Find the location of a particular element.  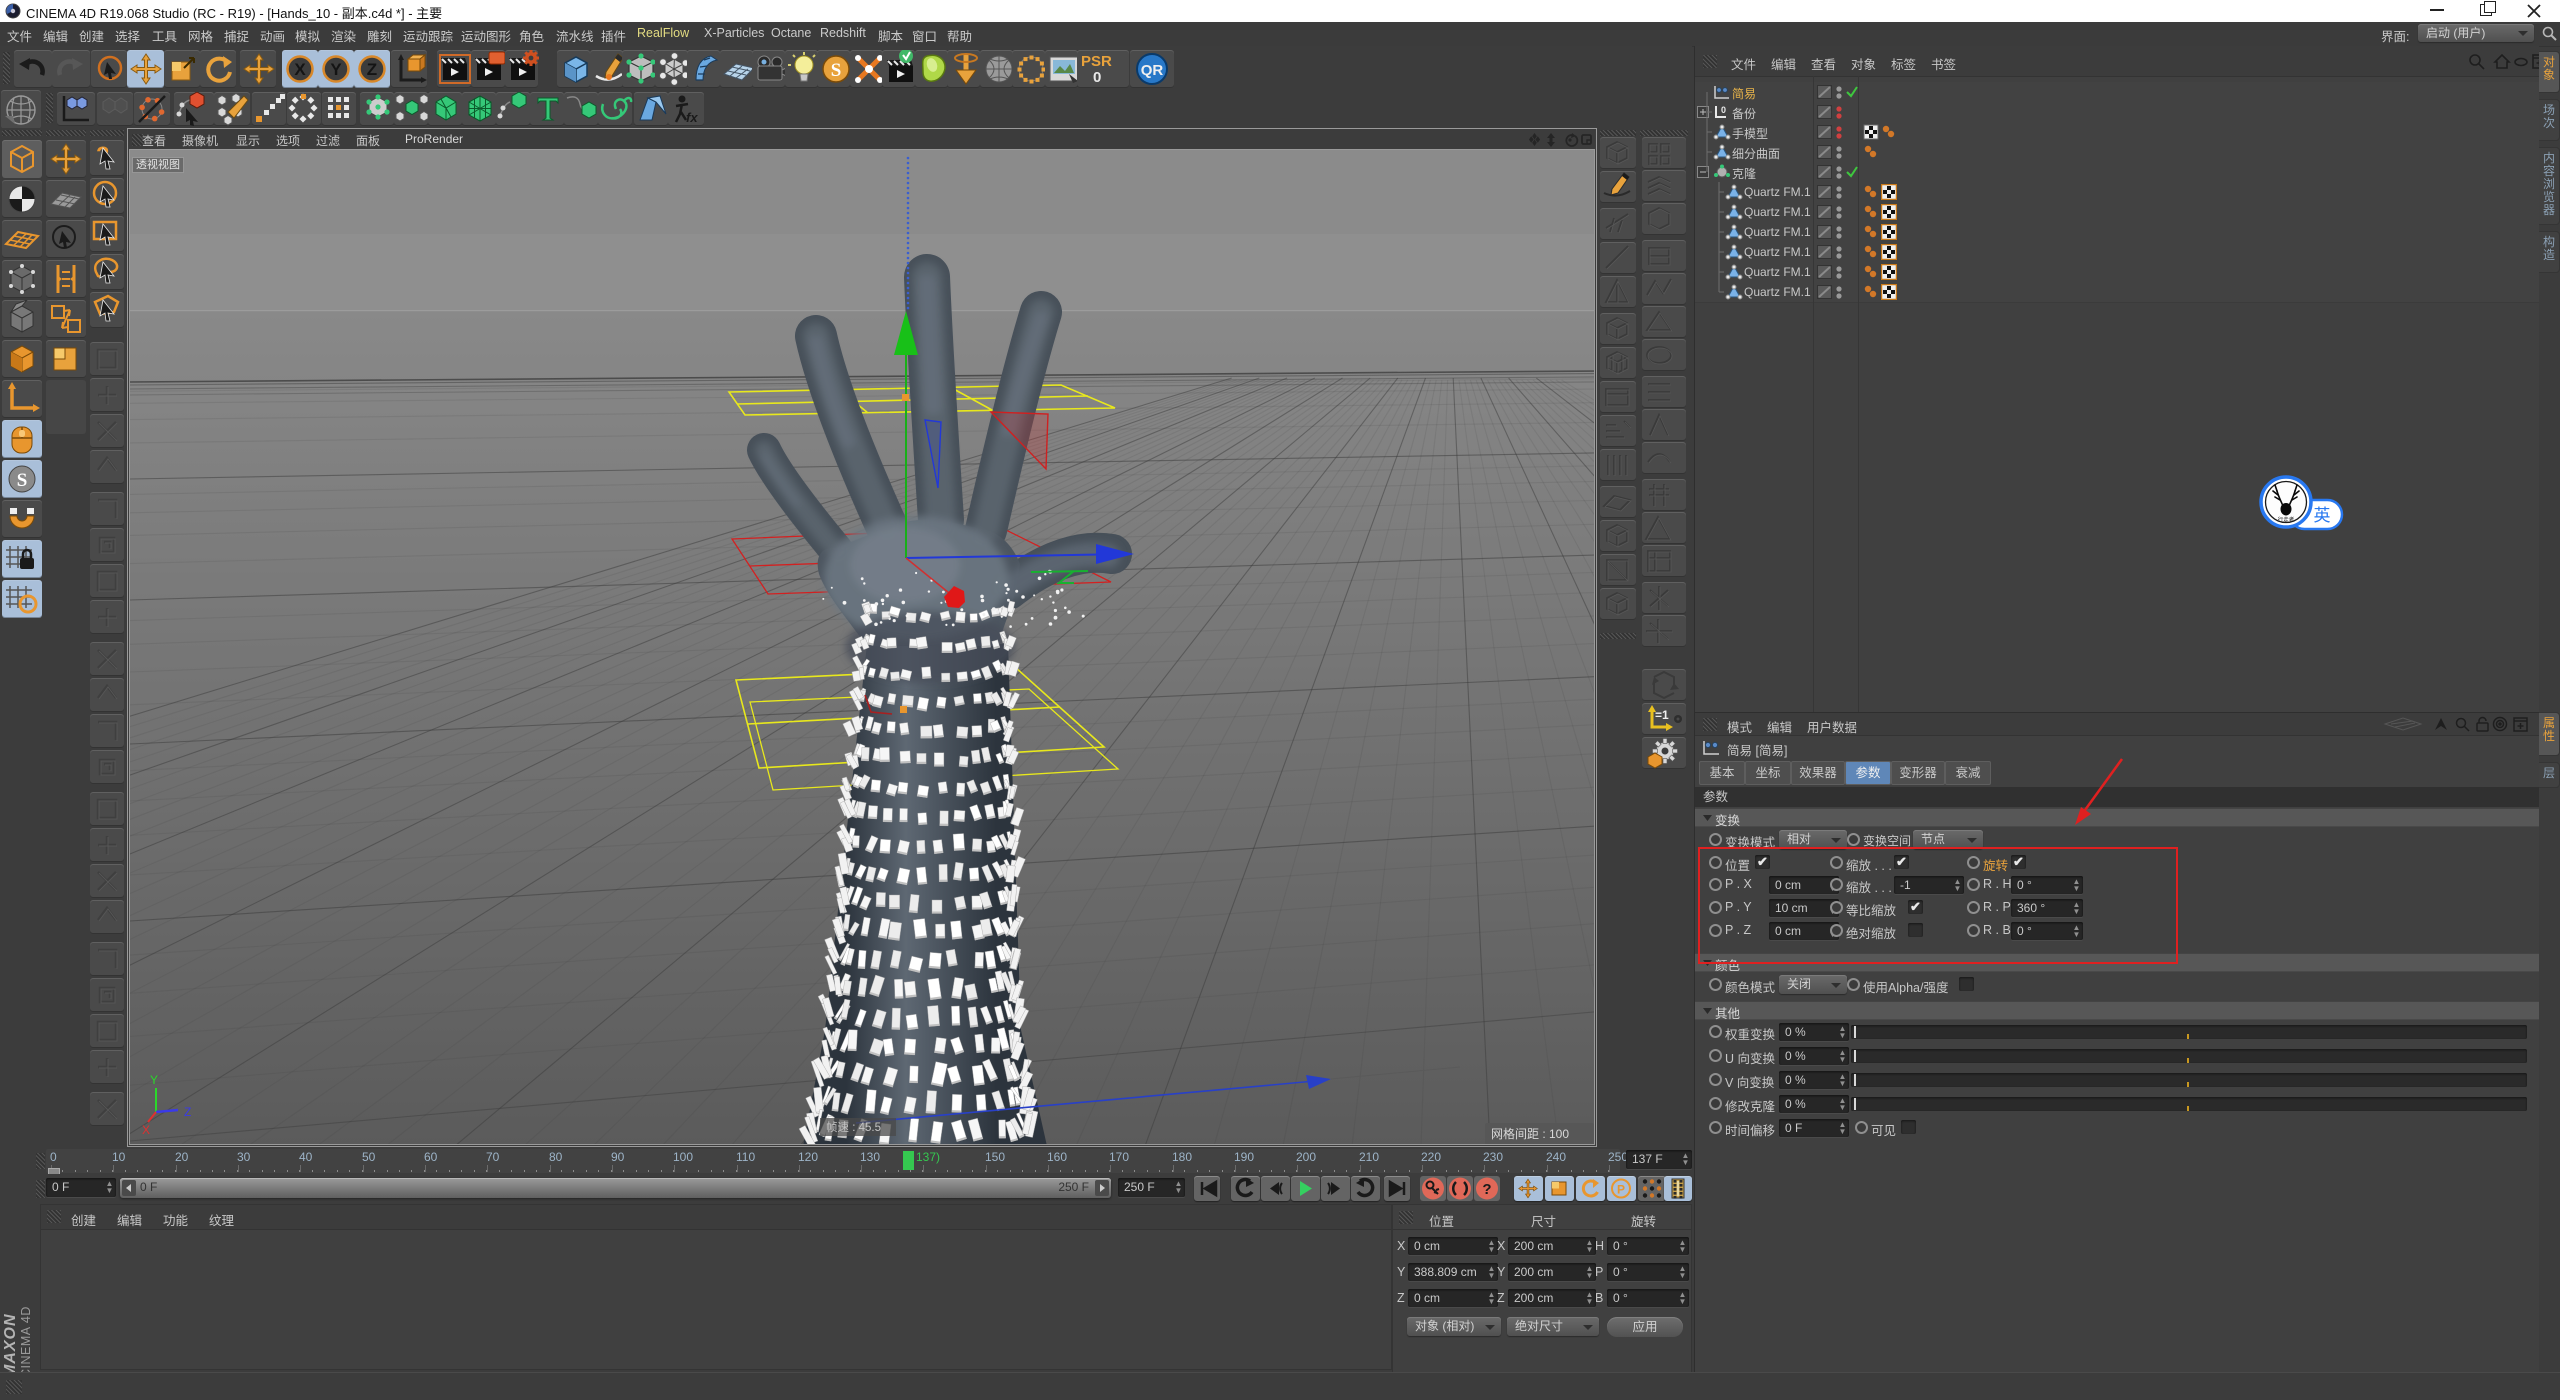

svg-text: QR is located at coordinates (1152, 70).